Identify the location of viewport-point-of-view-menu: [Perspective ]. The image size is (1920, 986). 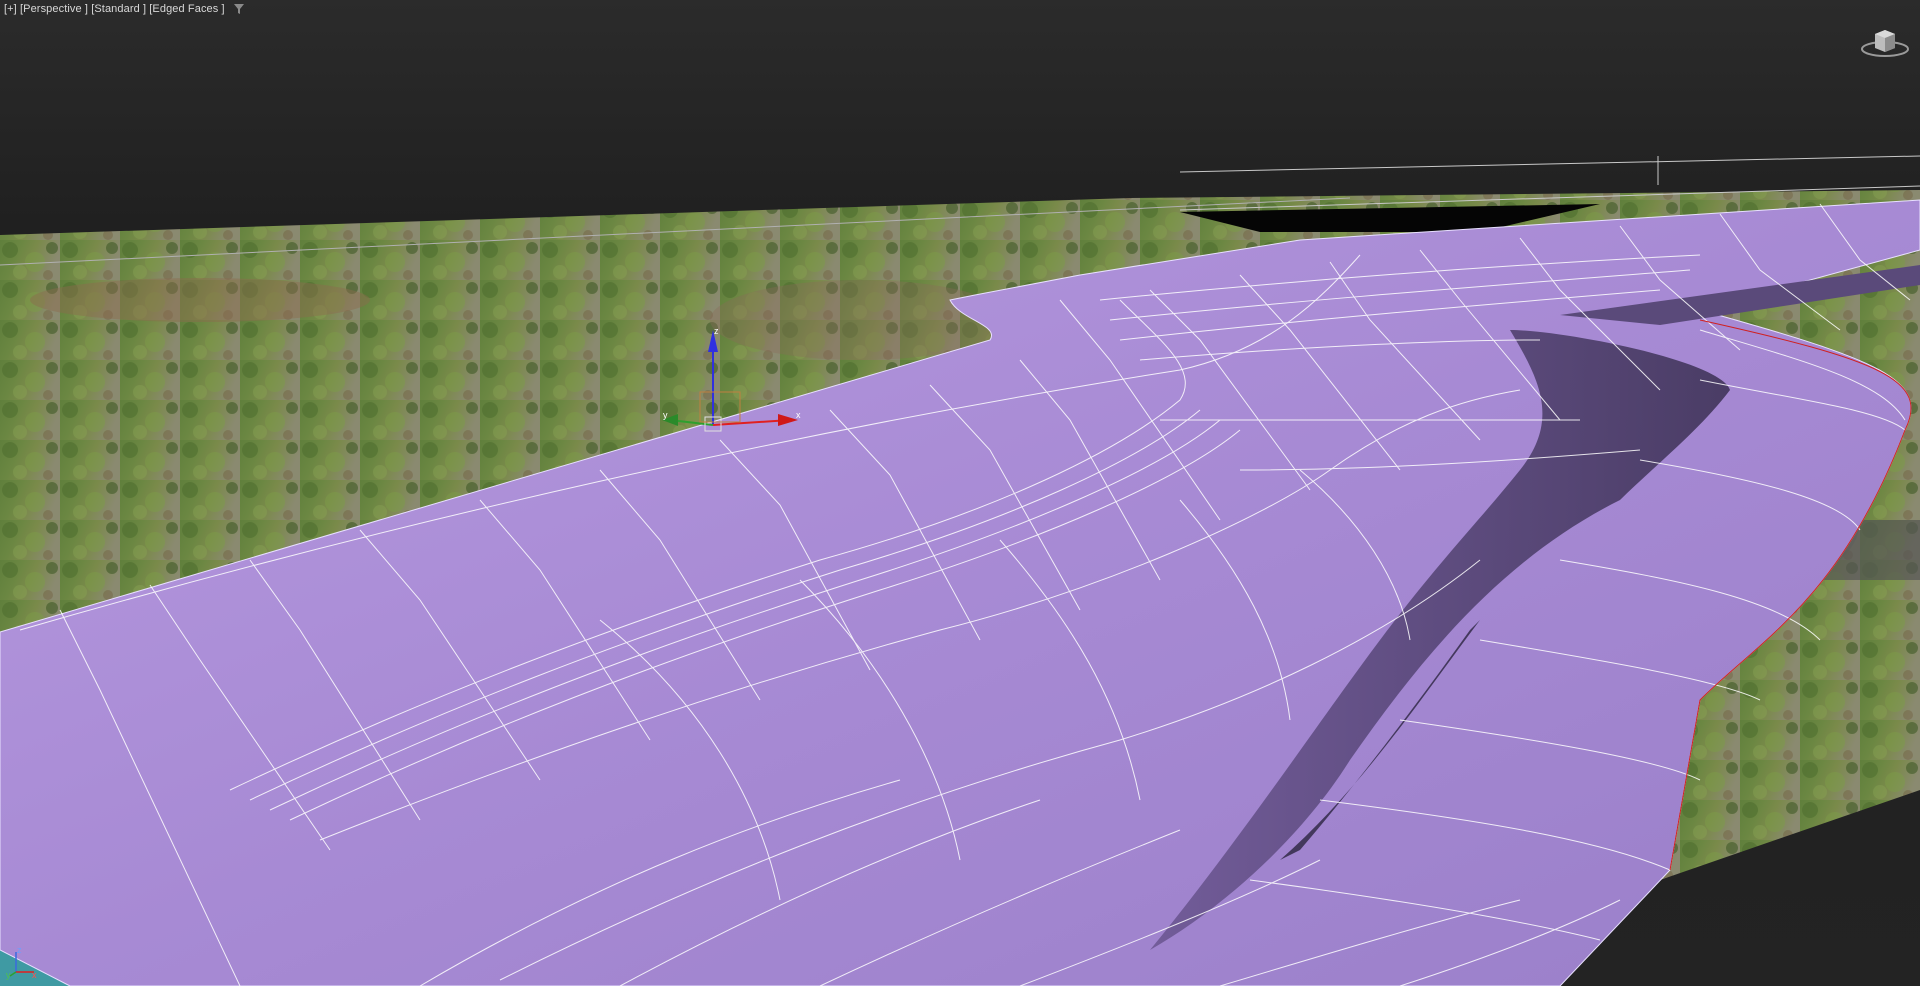
(54, 9).